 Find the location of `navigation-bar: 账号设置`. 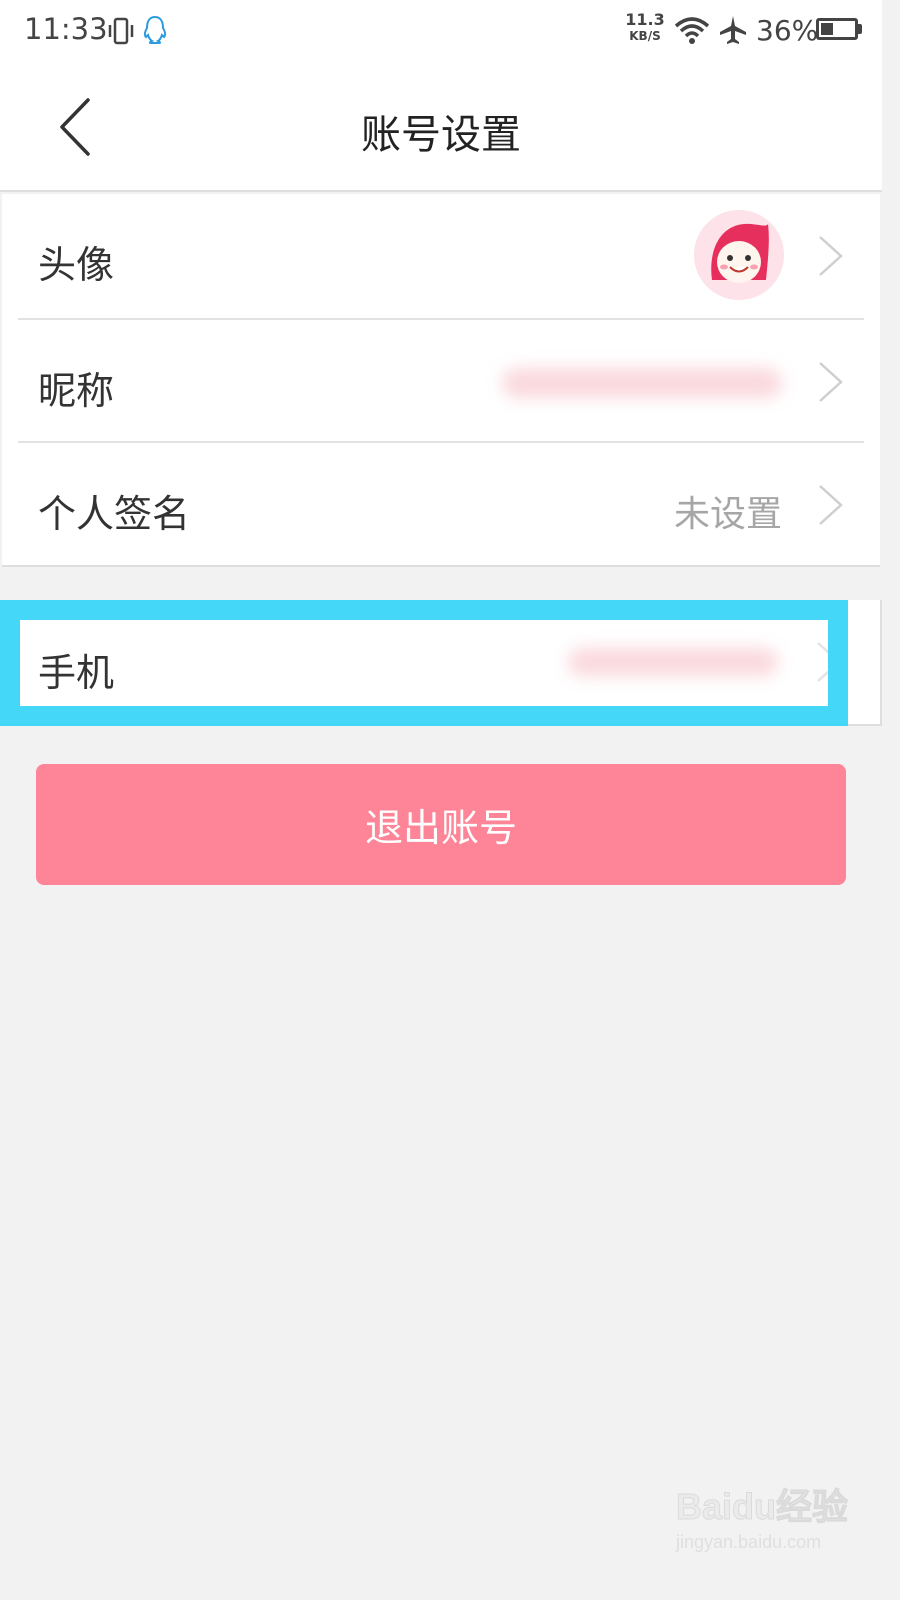

navigation-bar: 账号设置 is located at coordinates (441, 128).